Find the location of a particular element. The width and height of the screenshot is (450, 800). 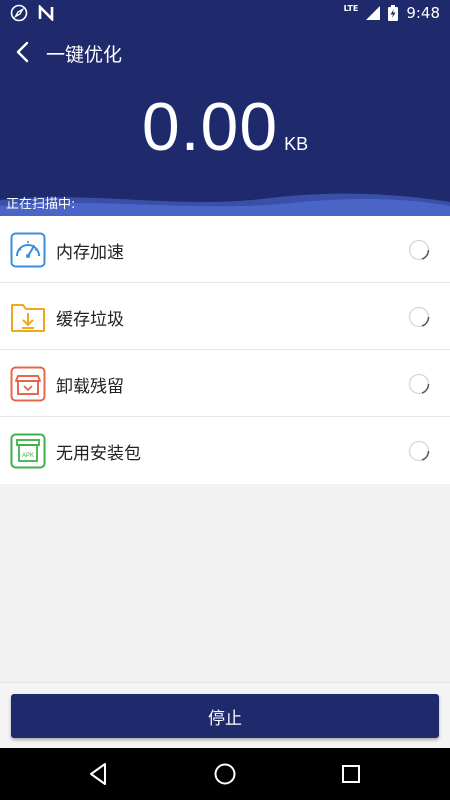

system-nav-bar is located at coordinates (225, 774).